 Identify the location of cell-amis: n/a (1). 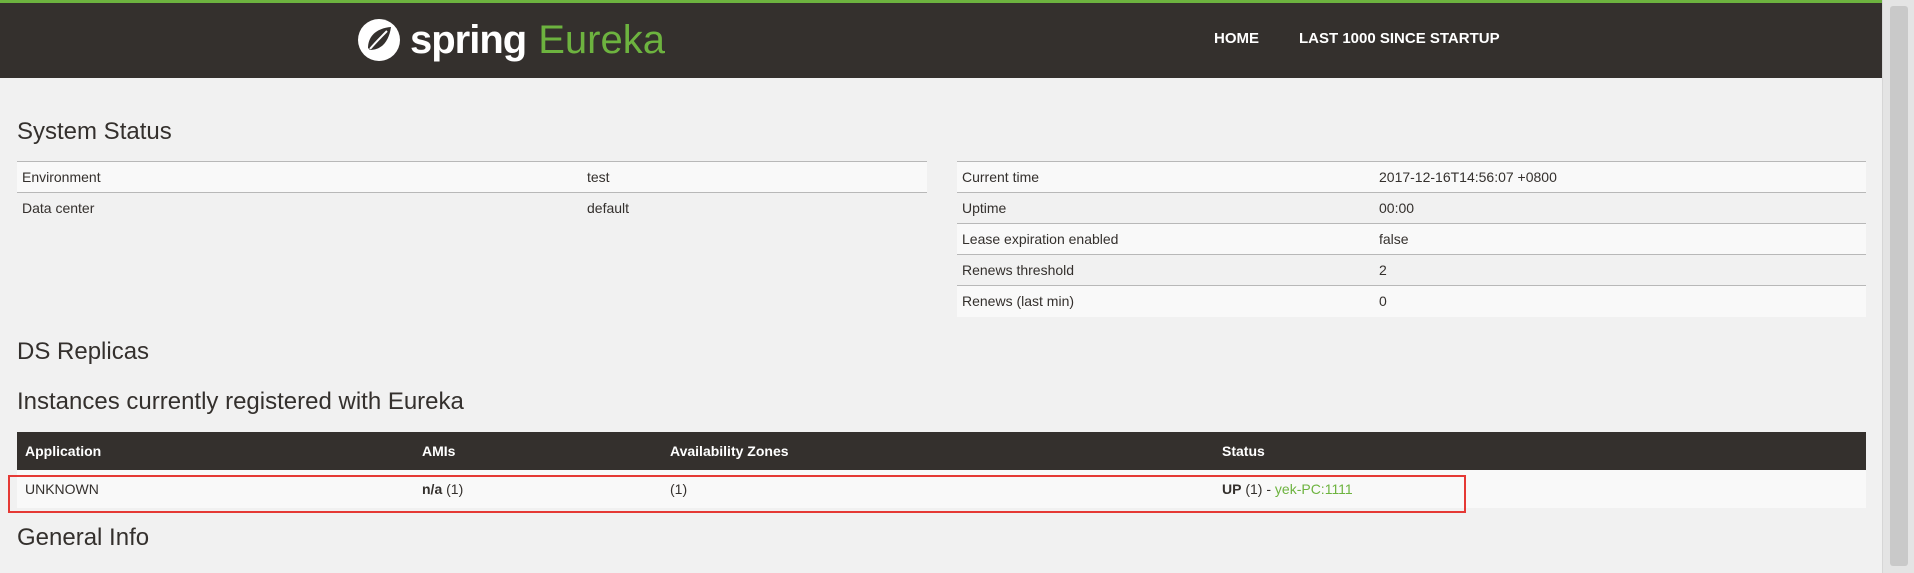
(538, 489).